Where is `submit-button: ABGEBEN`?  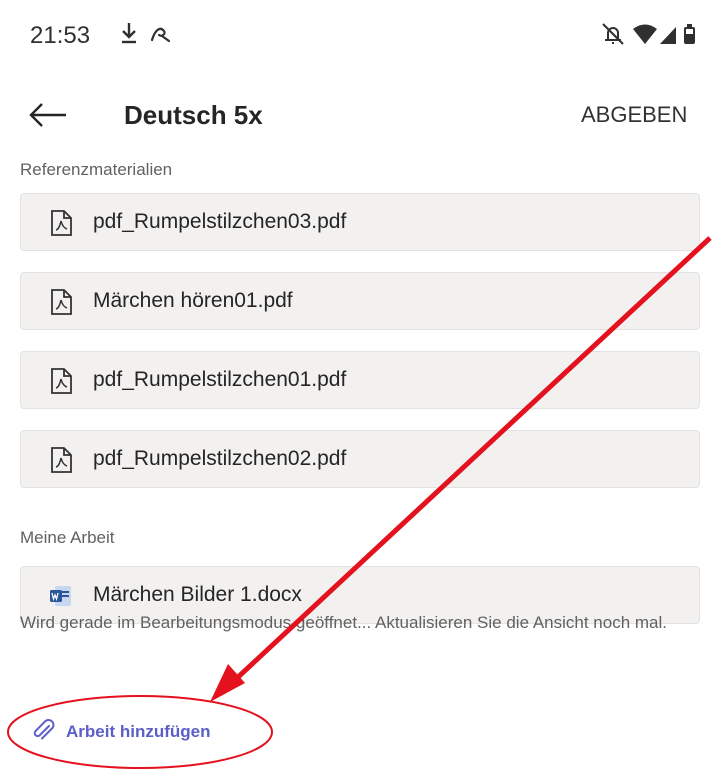 submit-button: ABGEBEN is located at coordinates (634, 115).